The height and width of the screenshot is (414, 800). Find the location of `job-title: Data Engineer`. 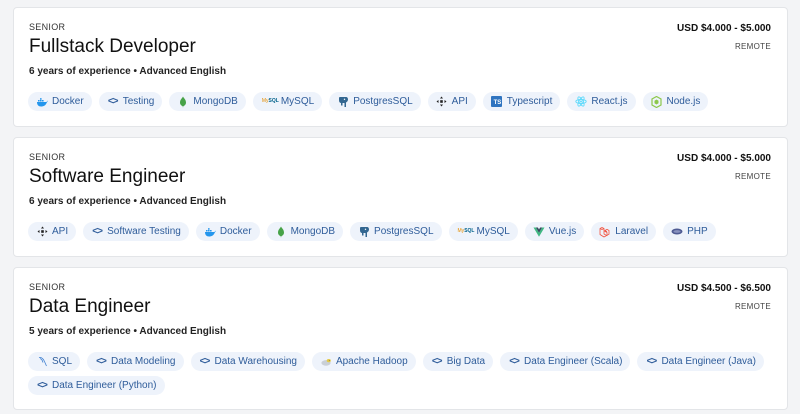

job-title: Data Engineer is located at coordinates (89, 307).